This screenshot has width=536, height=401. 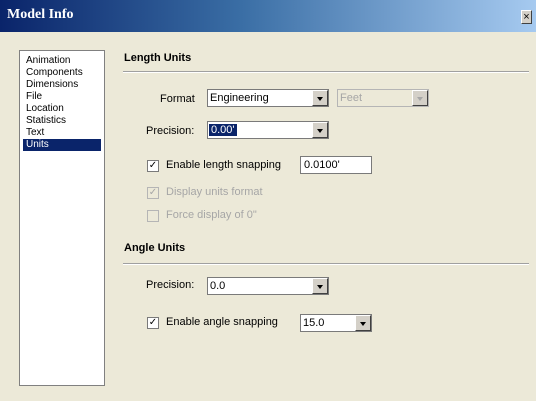 What do you see at coordinates (62, 145) in the screenshot?
I see `sidebar-item-units: Units` at bounding box center [62, 145].